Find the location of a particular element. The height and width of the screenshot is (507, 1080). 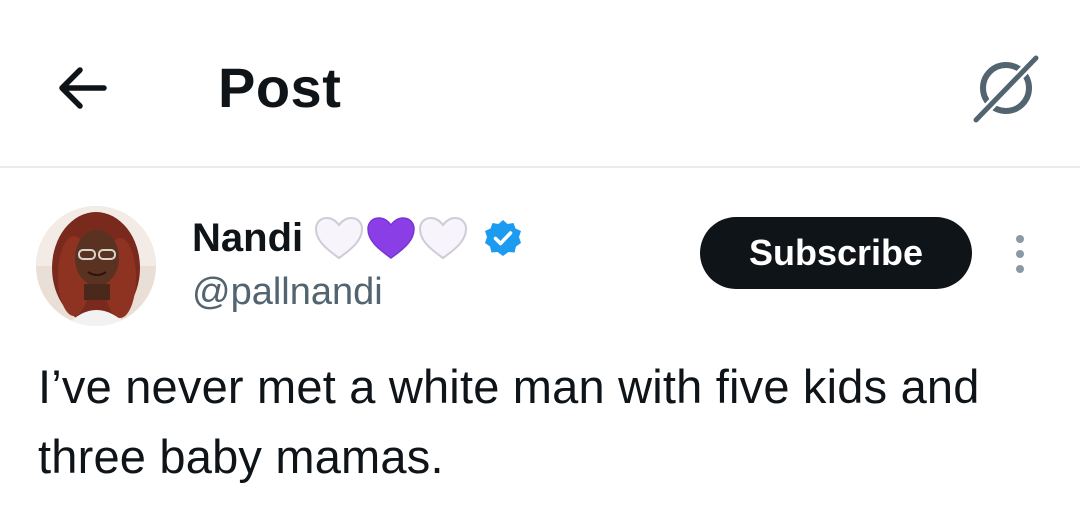

avatar is located at coordinates (96, 266).